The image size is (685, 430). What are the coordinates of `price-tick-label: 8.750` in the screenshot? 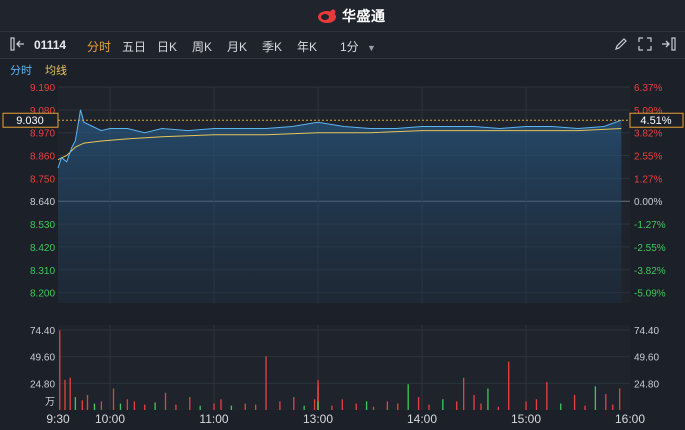 It's located at (42, 179).